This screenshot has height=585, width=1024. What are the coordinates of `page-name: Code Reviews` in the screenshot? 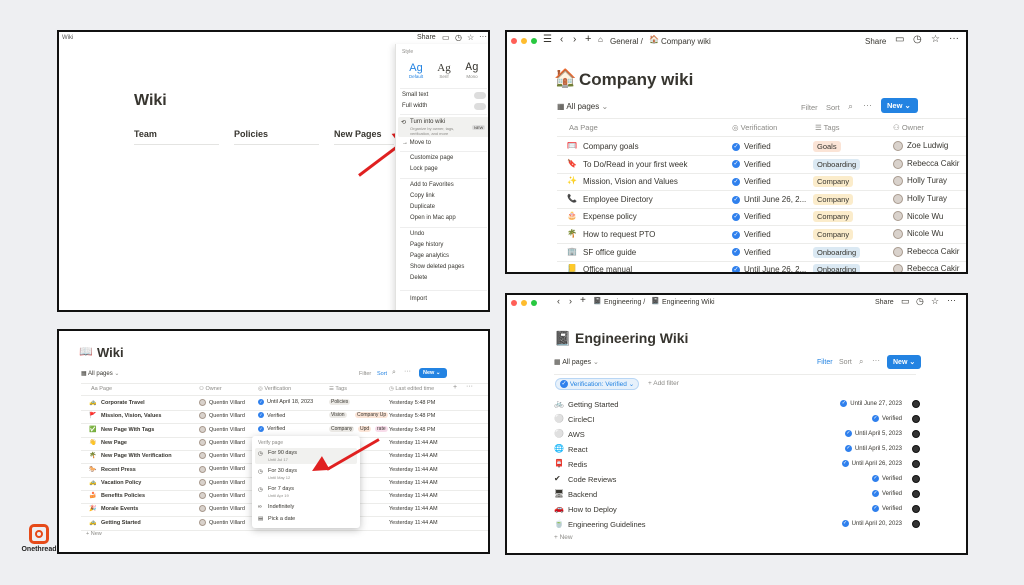 It's located at (592, 479).